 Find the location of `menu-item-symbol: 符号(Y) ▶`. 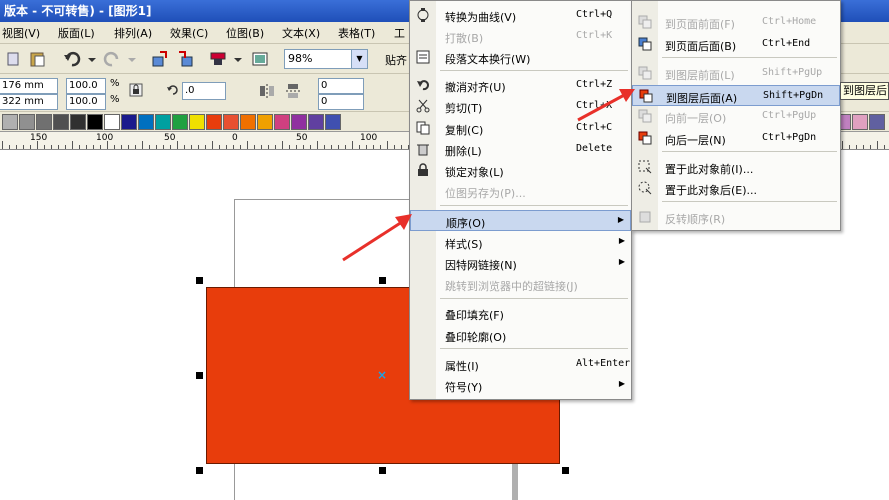

menu-item-symbol: 符号(Y) ▶ is located at coordinates (520, 385).